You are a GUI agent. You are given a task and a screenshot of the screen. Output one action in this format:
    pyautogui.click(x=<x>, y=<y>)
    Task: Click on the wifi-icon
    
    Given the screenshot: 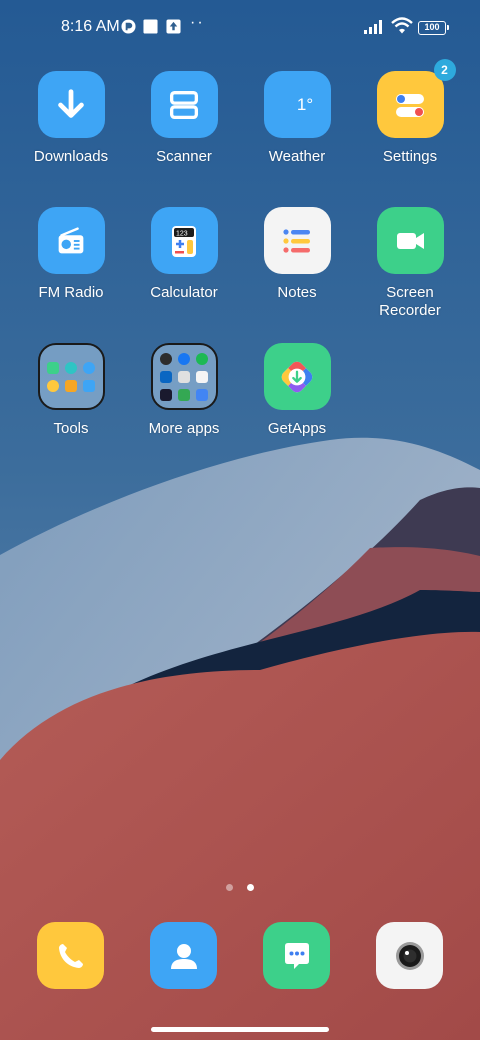 What is the action you would take?
    pyautogui.click(x=402, y=25)
    